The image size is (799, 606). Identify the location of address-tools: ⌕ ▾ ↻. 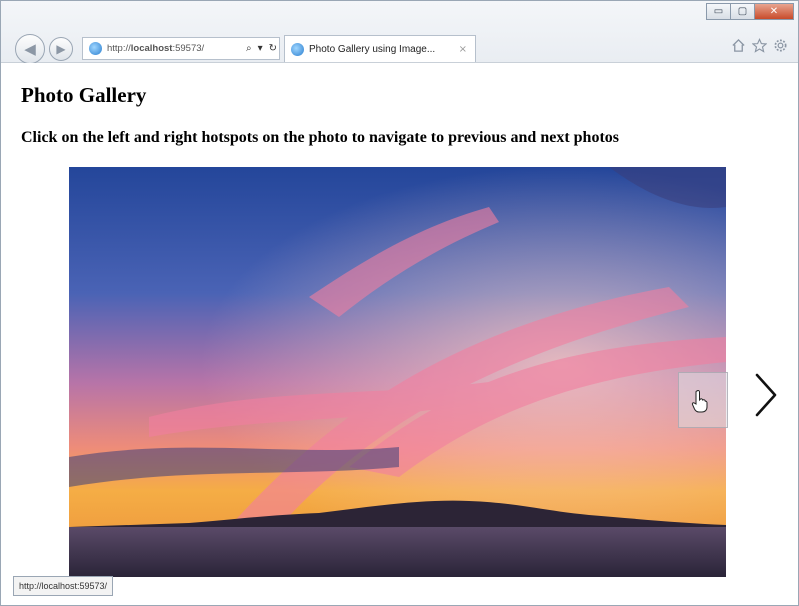
(261, 48).